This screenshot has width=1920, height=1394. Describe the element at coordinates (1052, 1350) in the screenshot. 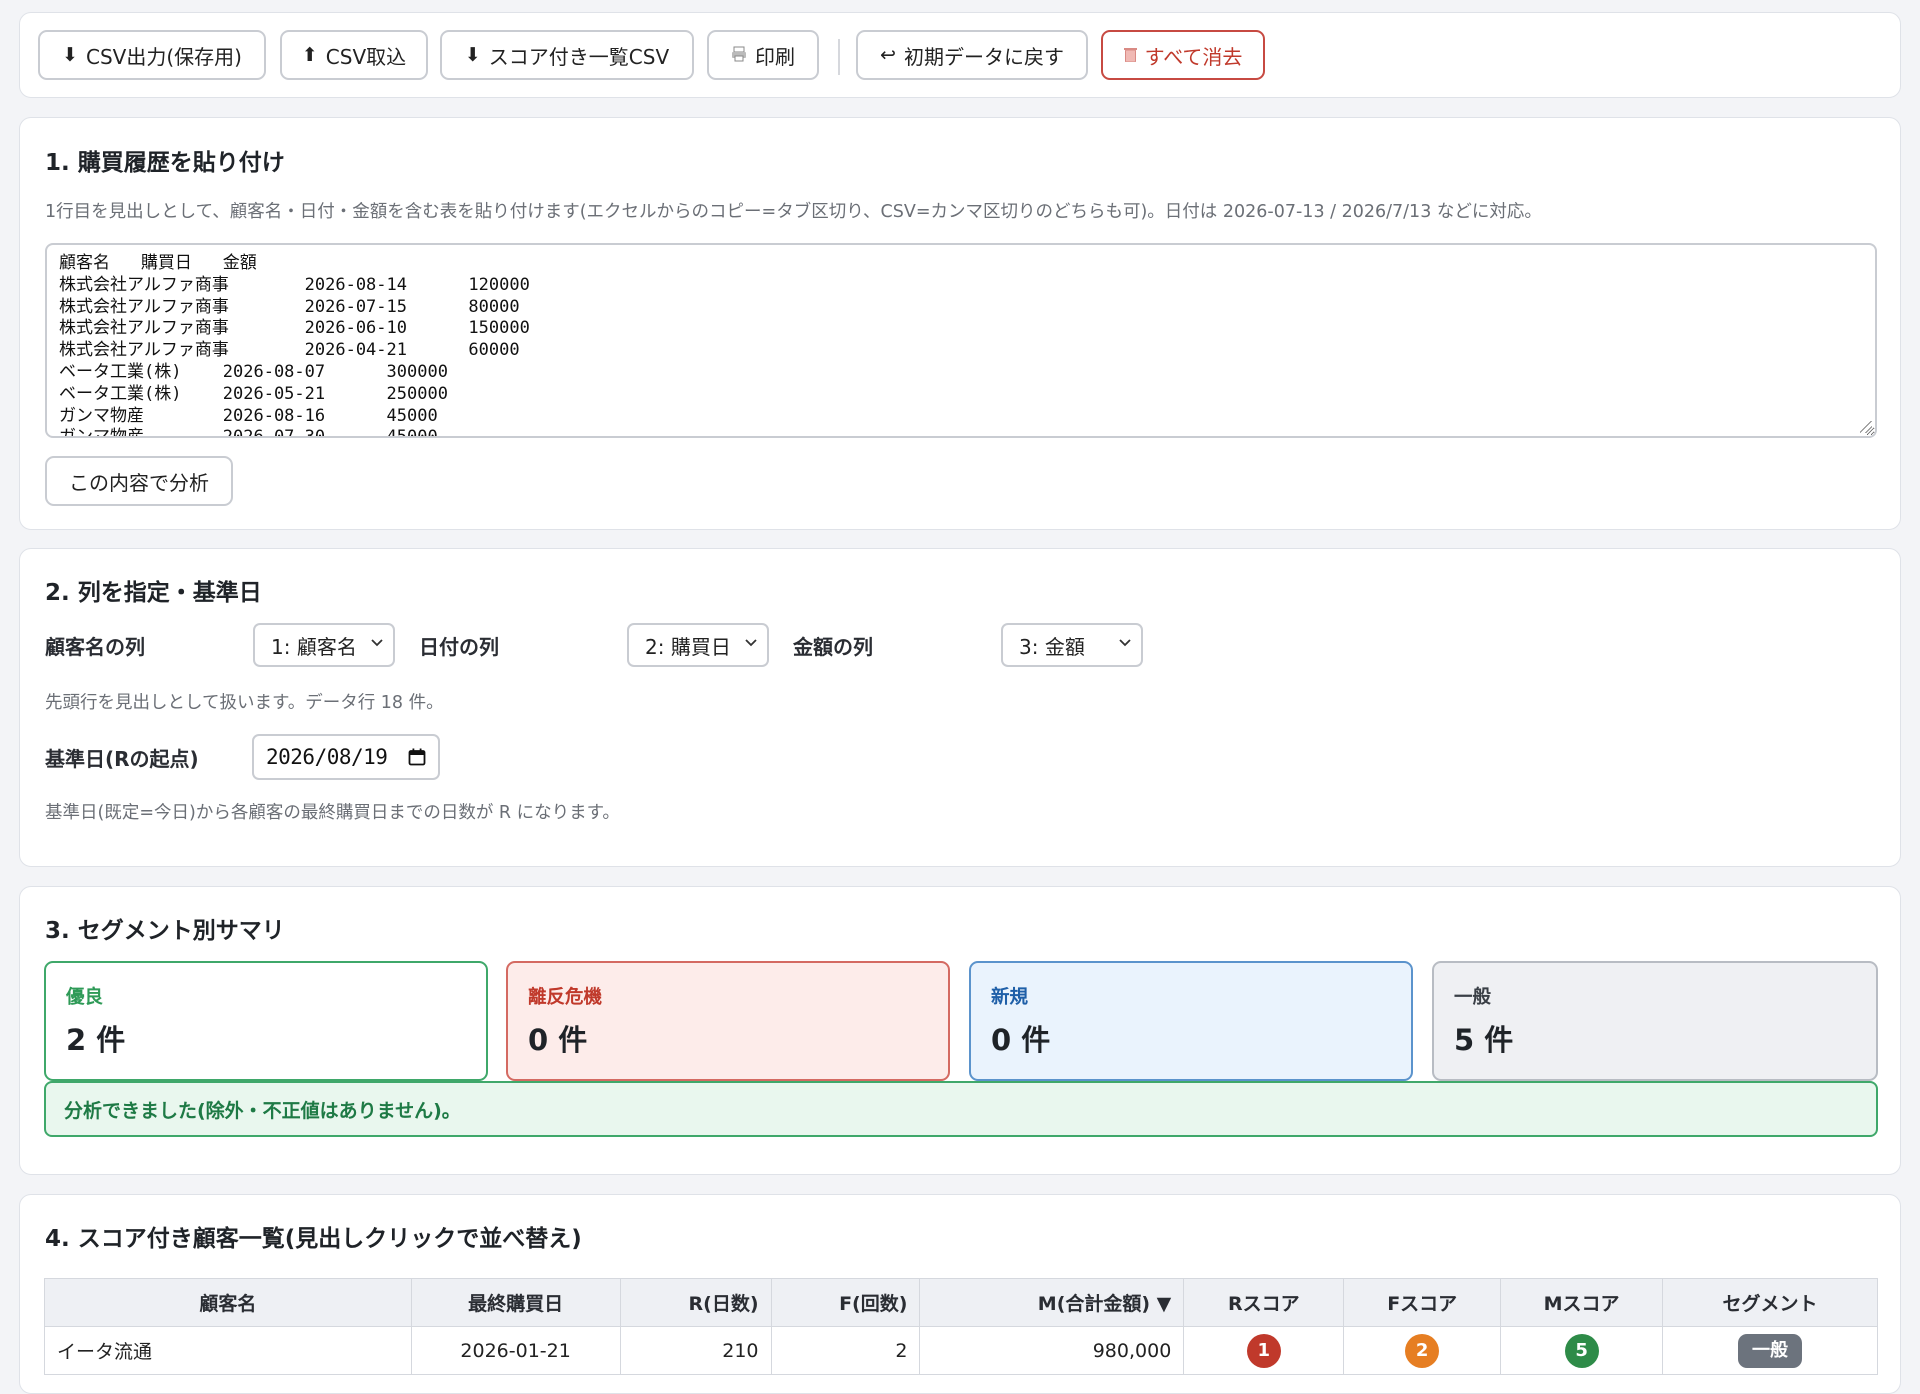

I see `cell-monetary: 980,000` at that location.